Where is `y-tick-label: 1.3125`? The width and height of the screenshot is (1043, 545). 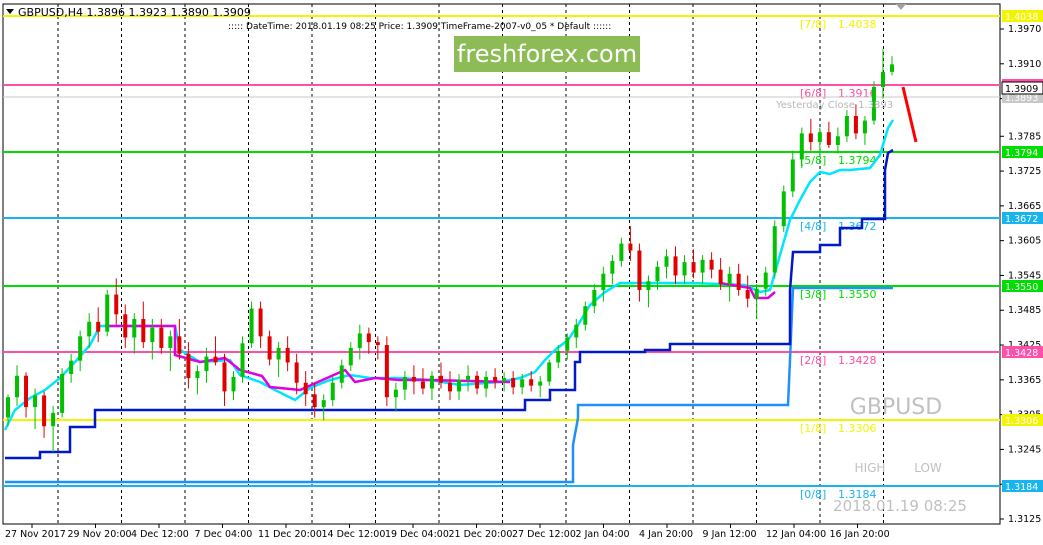
y-tick-label: 1.3125 is located at coordinates (1024, 519).